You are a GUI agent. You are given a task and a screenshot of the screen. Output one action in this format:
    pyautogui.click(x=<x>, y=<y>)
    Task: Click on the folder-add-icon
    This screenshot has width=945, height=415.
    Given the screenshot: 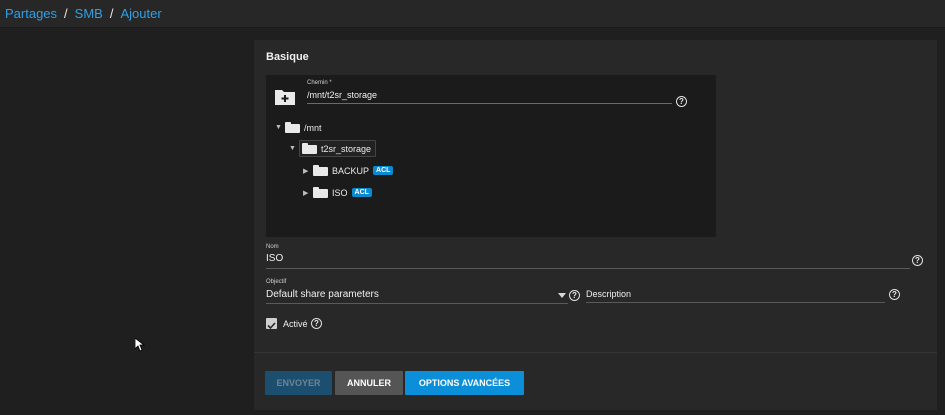 What is the action you would take?
    pyautogui.click(x=285, y=97)
    